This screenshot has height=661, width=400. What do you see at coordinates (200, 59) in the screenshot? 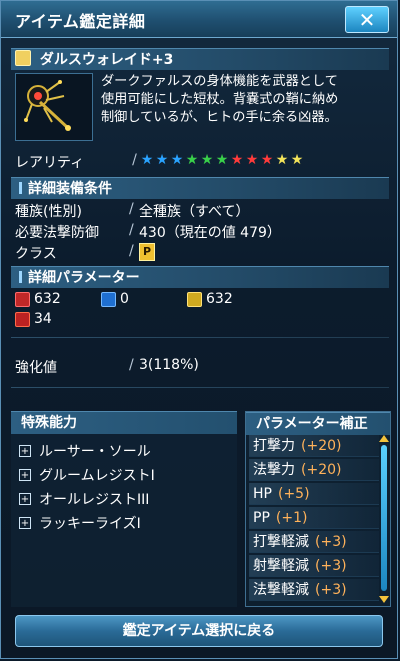
I see `item-name-bar: ダルスウォレイド+3` at bounding box center [200, 59].